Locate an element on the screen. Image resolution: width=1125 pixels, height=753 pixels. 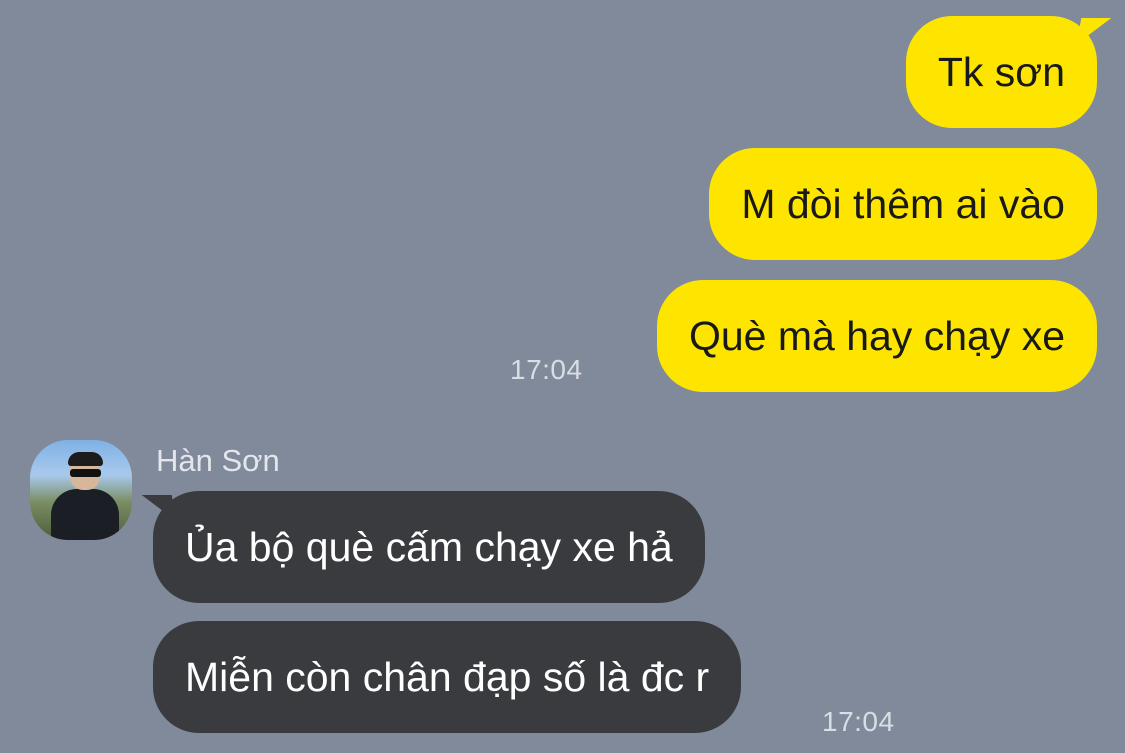
incoming-timestamp: 17:04 is located at coordinates (858, 721).